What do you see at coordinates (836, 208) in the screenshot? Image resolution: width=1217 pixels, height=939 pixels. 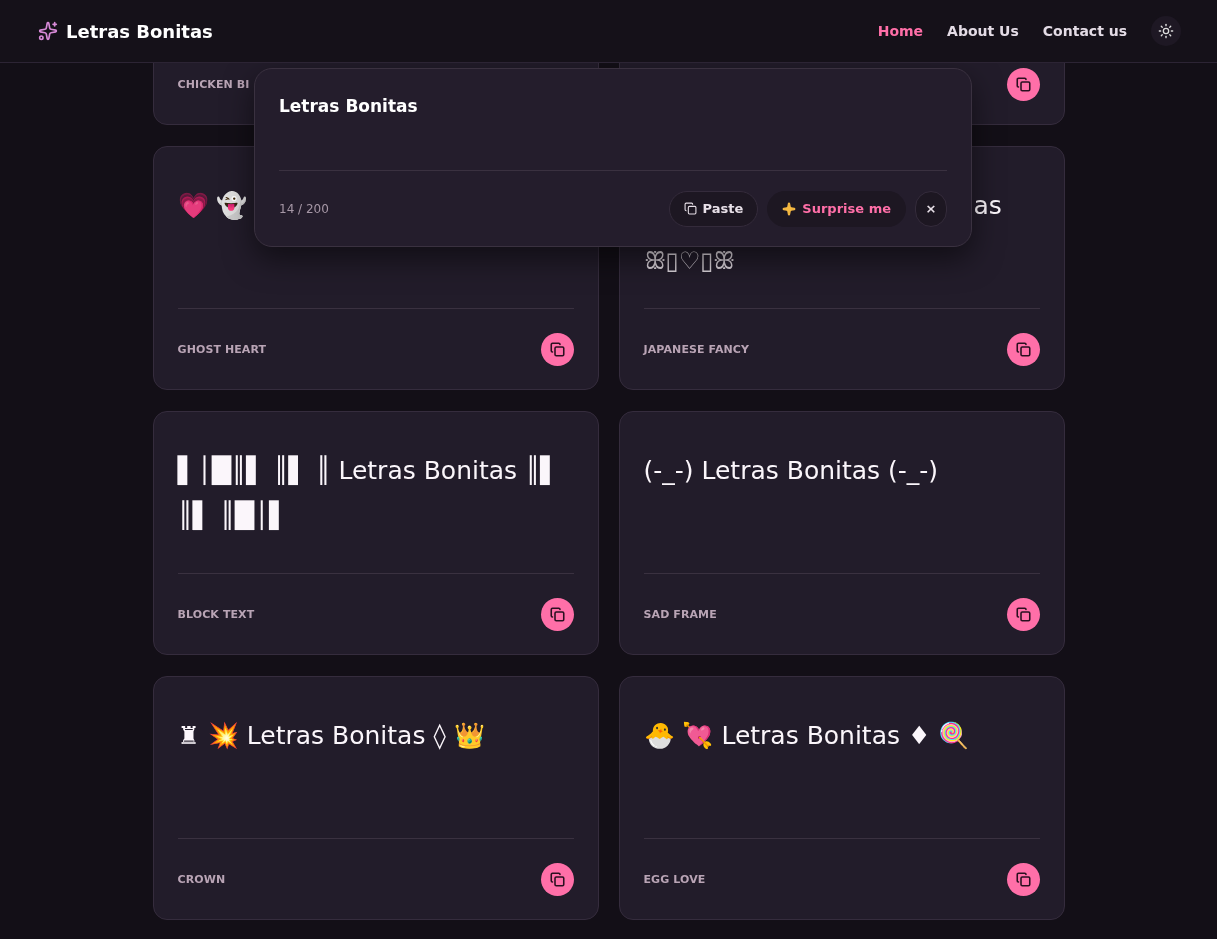 I see `surprise-button: Surprise me` at bounding box center [836, 208].